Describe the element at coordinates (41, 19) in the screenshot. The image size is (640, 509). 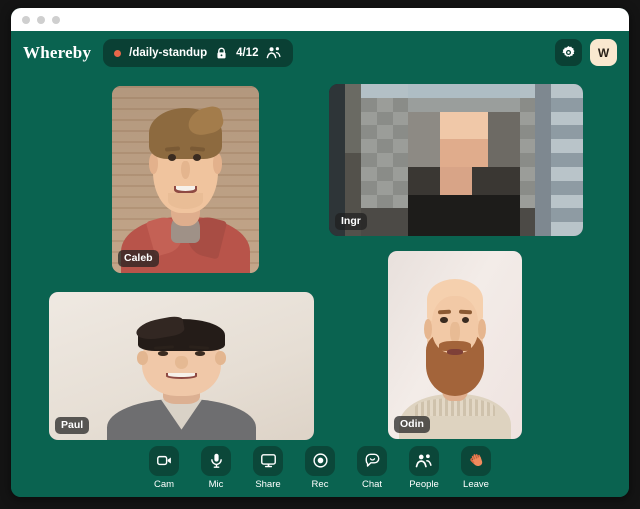
I see `minimize-icon` at that location.